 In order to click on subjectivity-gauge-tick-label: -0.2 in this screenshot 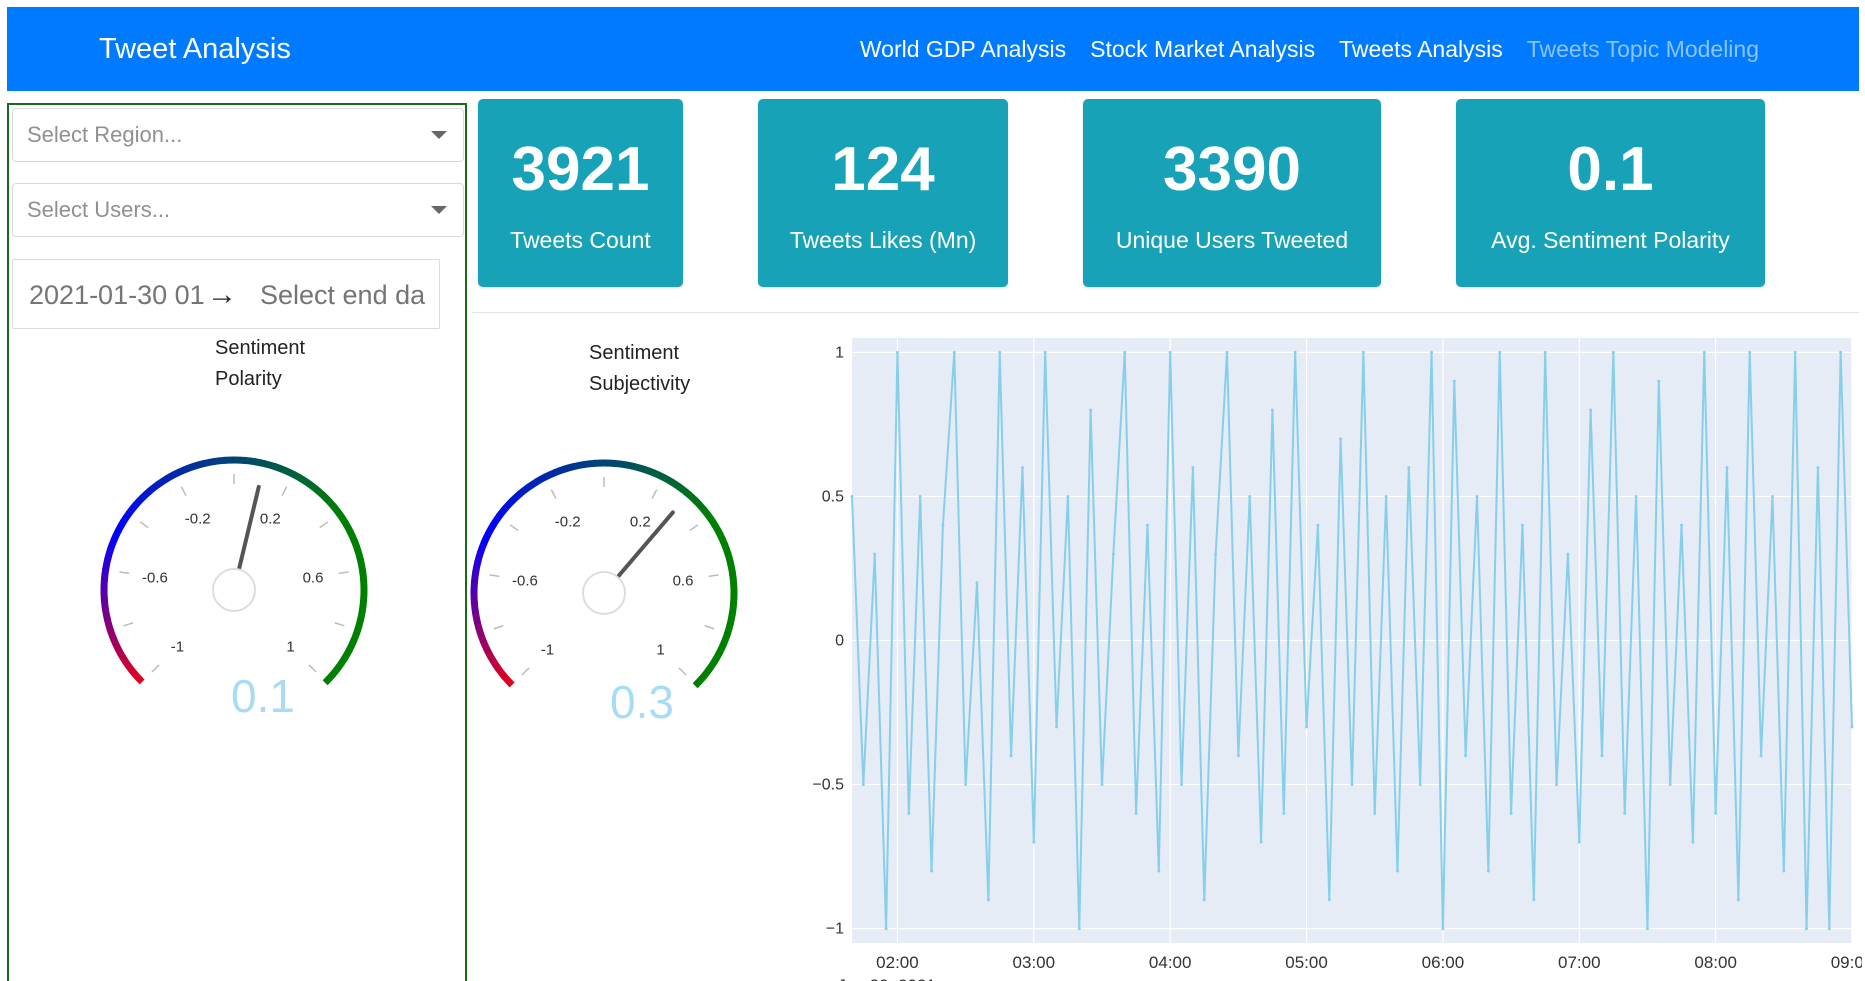, I will do `click(568, 522)`.